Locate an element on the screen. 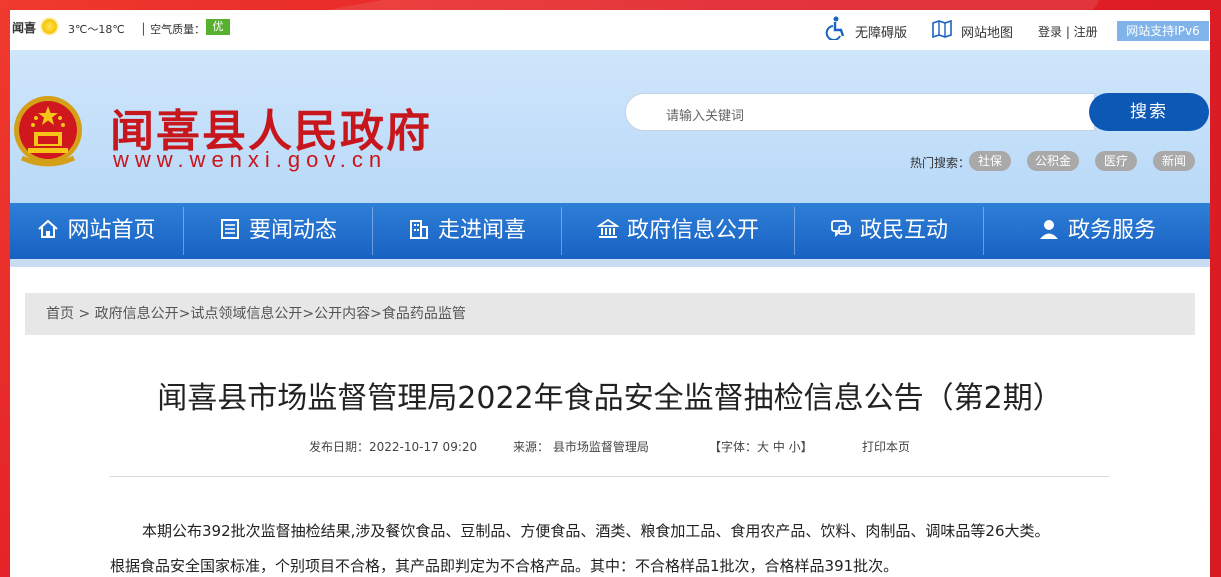  user-icon is located at coordinates (1048, 229).